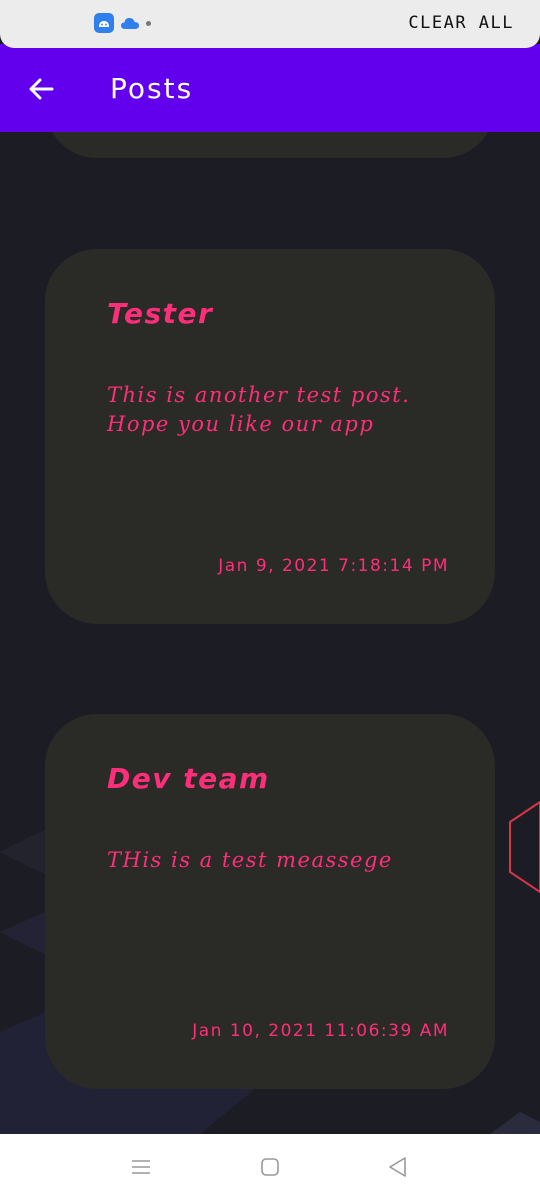  Describe the element at coordinates (152, 88) in the screenshot. I see `page-title: Posts` at that location.